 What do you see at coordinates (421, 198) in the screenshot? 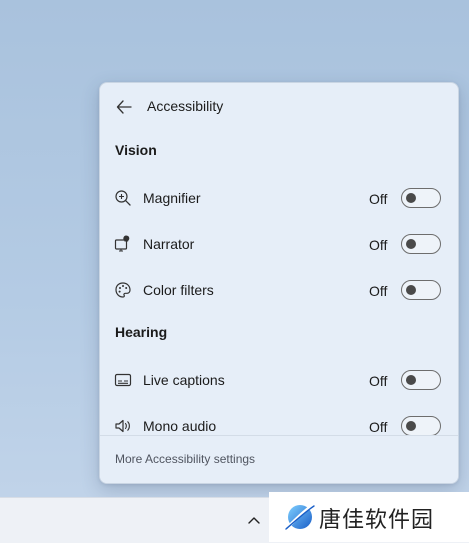
I see `magnifier-toggle` at bounding box center [421, 198].